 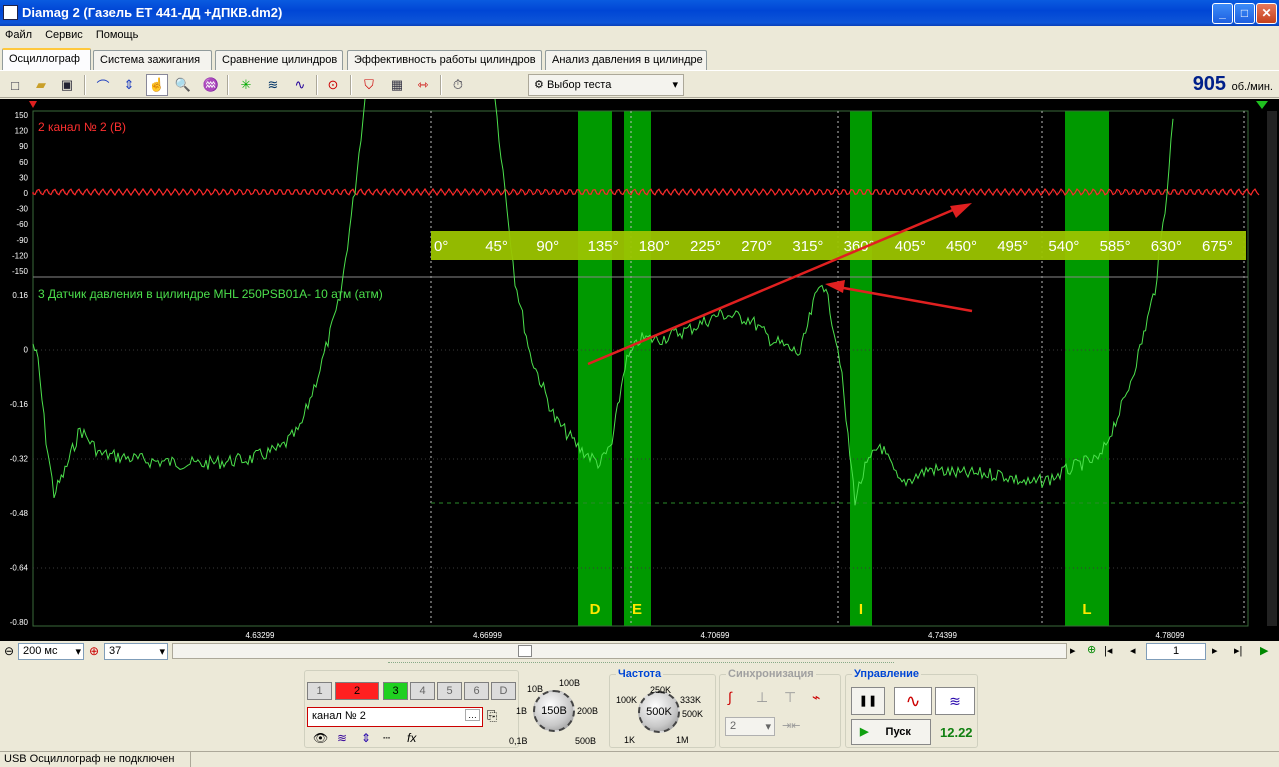 What do you see at coordinates (51, 651) in the screenshot?
I see `timebase-select: 200 мс ▾` at bounding box center [51, 651].